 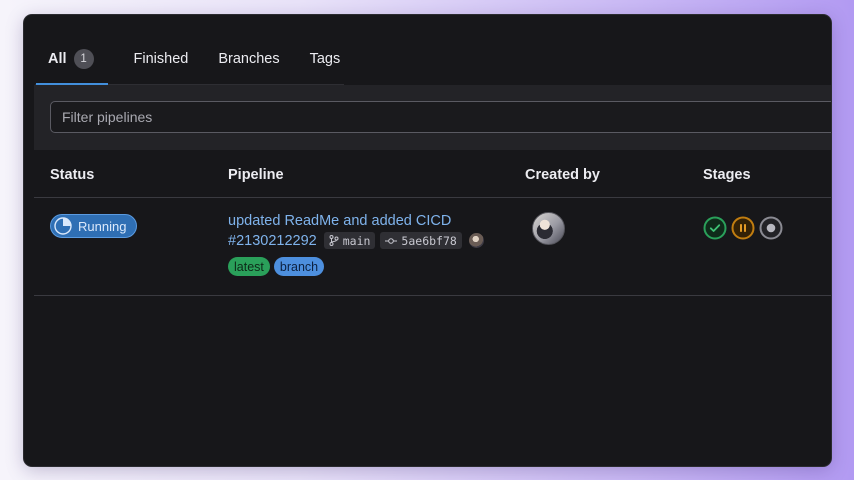 I want to click on column-header-stages: Stages, so click(x=727, y=175).